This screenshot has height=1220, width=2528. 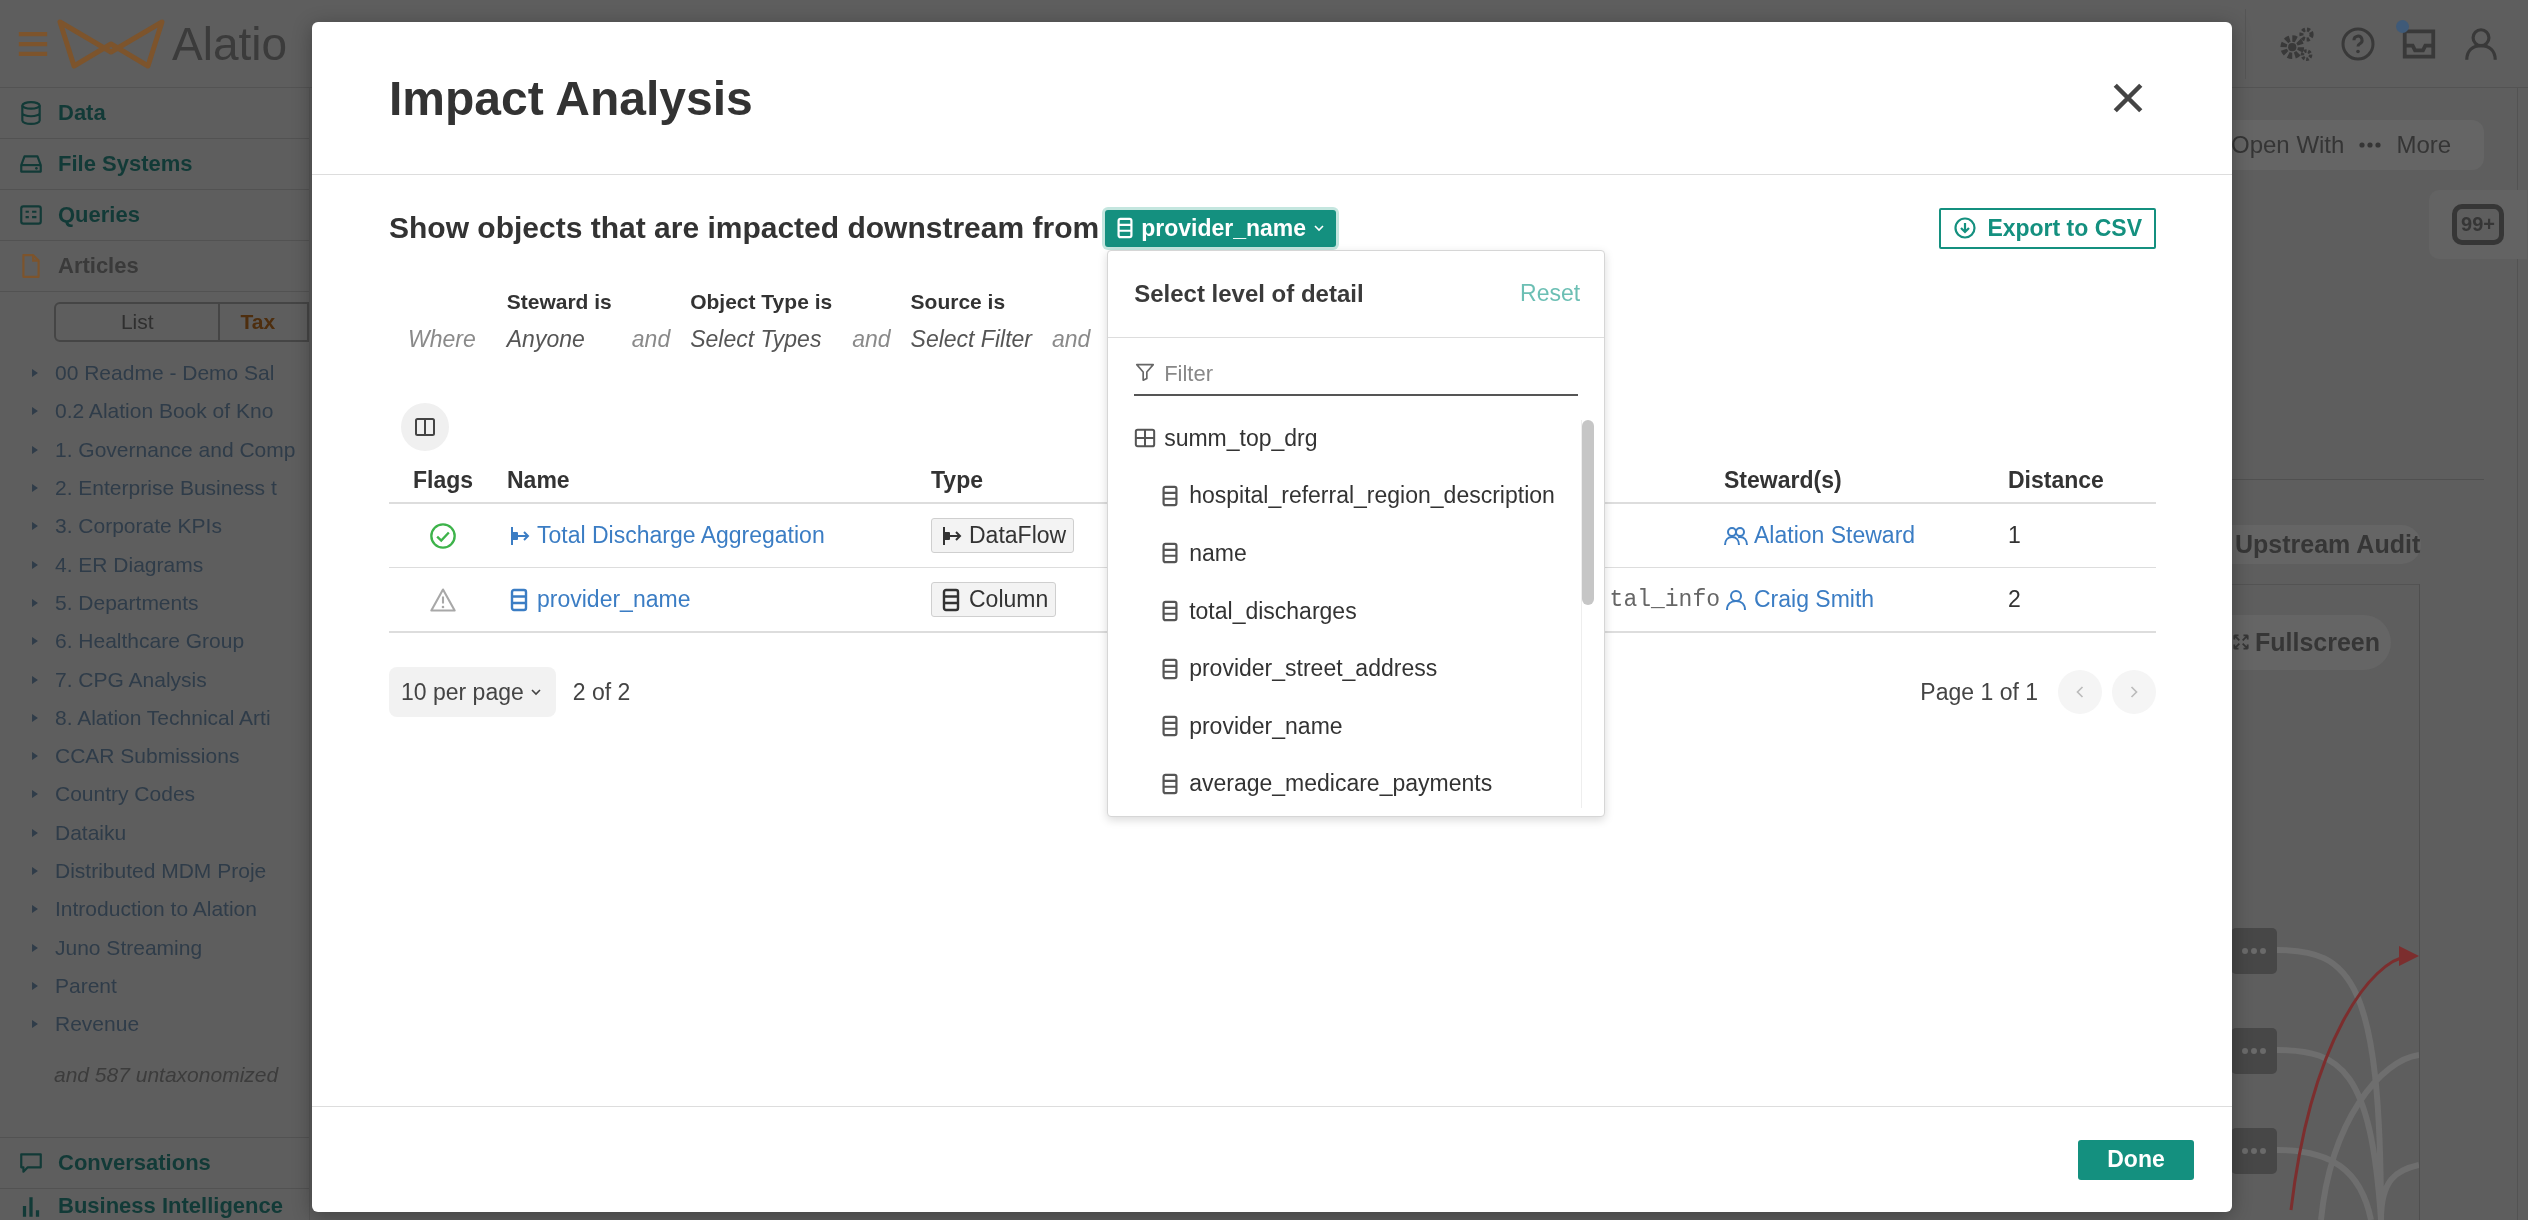 What do you see at coordinates (1345, 496) in the screenshot?
I see `level-option: hospital_referral_region_description` at bounding box center [1345, 496].